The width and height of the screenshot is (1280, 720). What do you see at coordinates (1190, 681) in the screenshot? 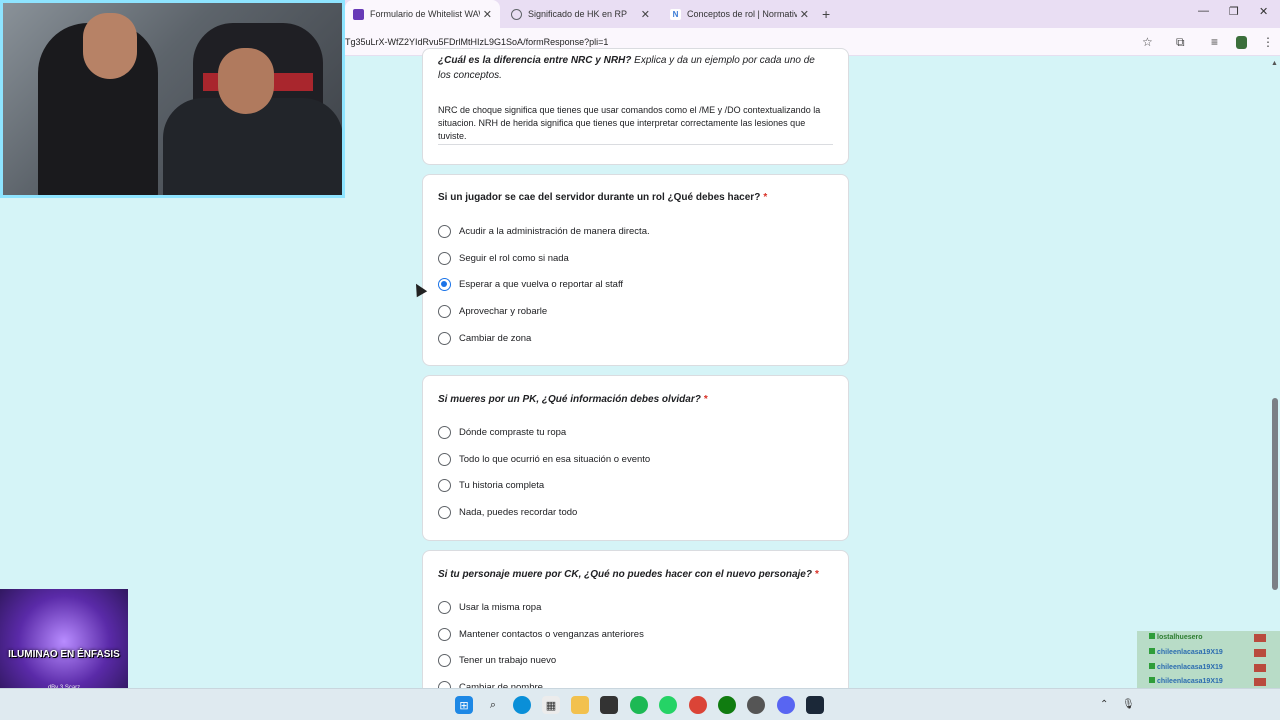
I see `chat-username: chileenlacasa19X19` at bounding box center [1190, 681].